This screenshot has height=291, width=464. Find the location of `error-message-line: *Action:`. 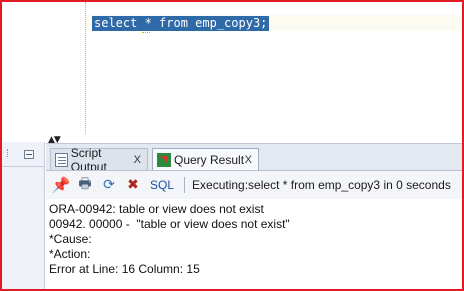

error-message-line: *Action: is located at coordinates (70, 254).